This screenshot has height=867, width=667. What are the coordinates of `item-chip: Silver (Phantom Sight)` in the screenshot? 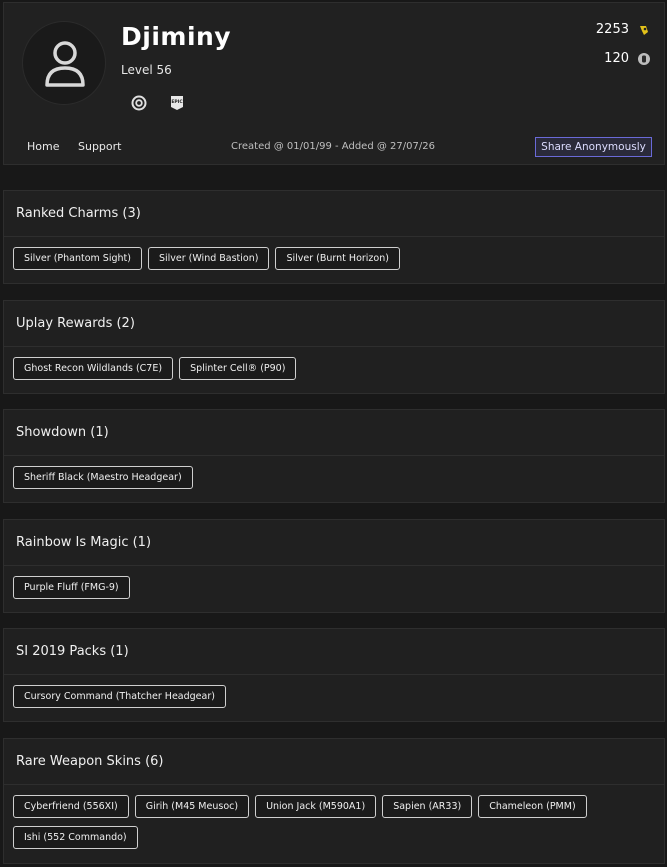 It's located at (77, 258).